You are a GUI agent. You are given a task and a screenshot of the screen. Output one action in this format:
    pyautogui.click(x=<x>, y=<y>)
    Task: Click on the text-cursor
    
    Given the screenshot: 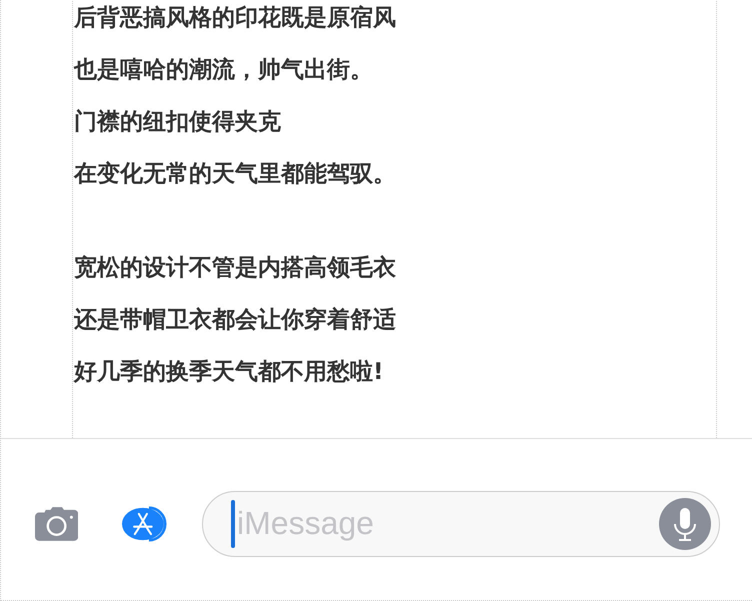 What is the action you would take?
    pyautogui.click(x=233, y=524)
    